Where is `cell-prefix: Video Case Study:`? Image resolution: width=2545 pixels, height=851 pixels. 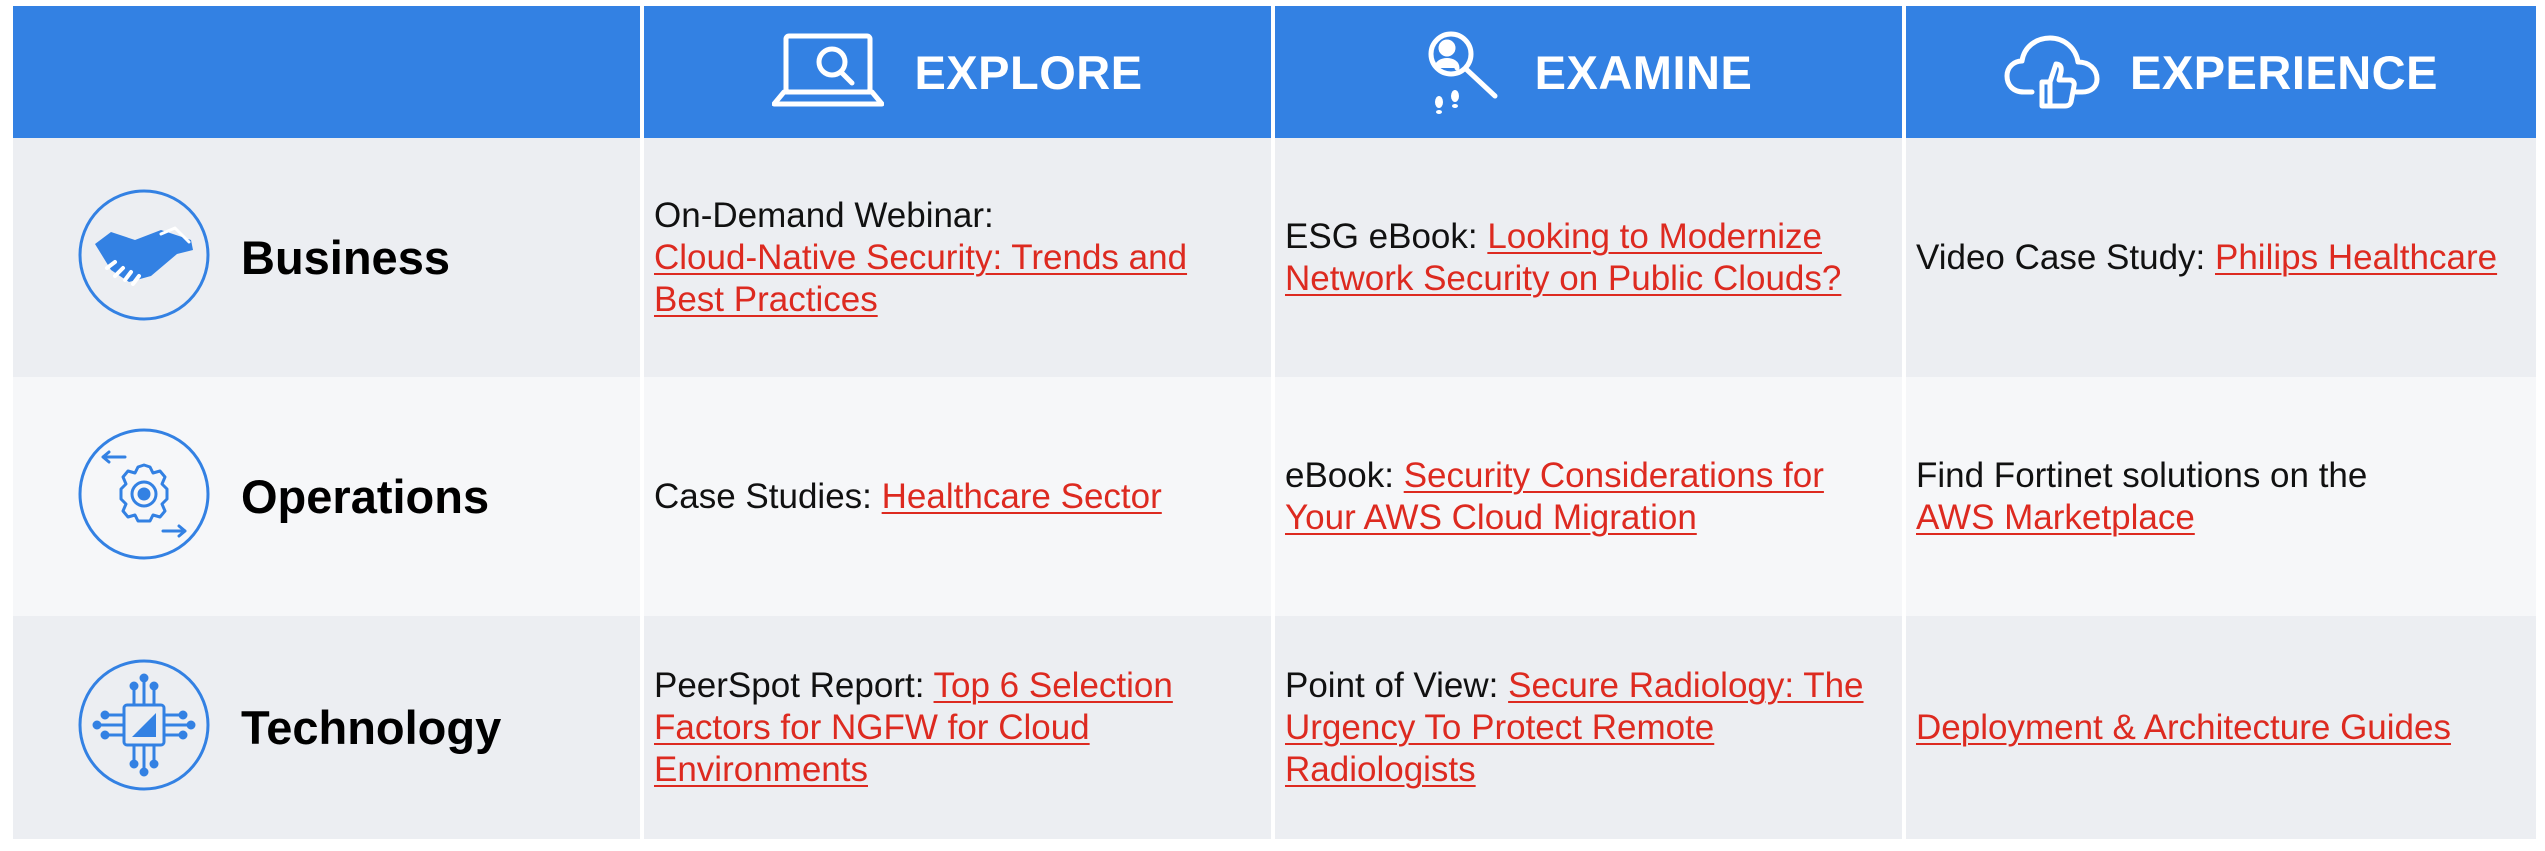 cell-prefix: Video Case Study: is located at coordinates (2061, 257).